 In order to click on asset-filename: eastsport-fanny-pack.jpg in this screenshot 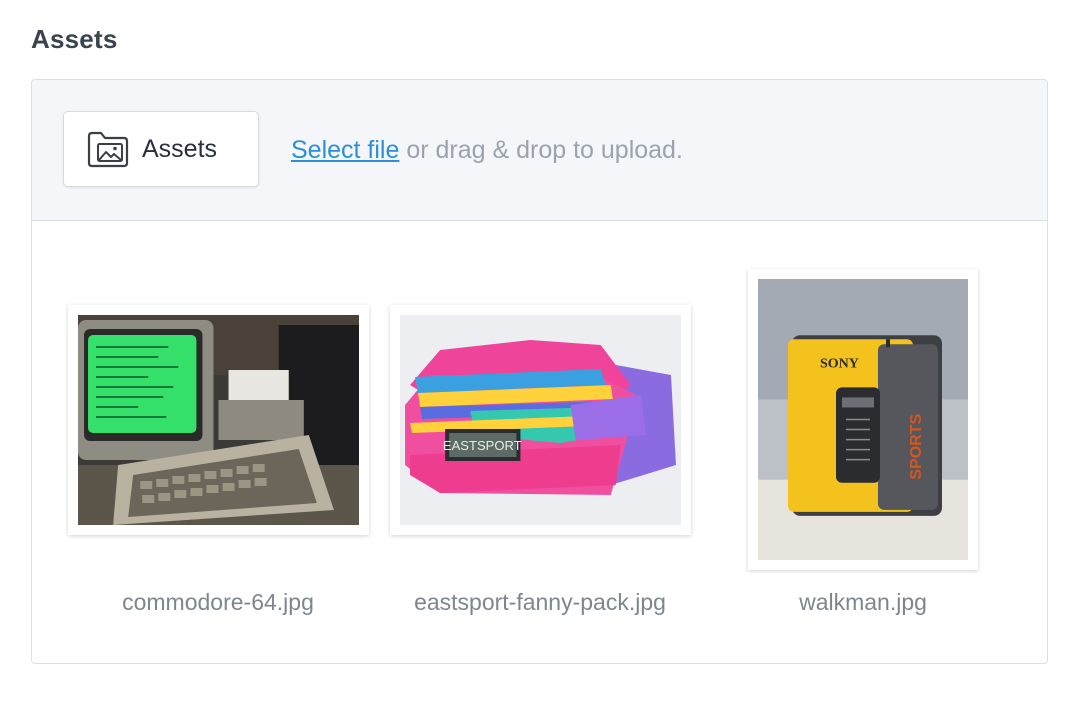, I will do `click(540, 602)`.